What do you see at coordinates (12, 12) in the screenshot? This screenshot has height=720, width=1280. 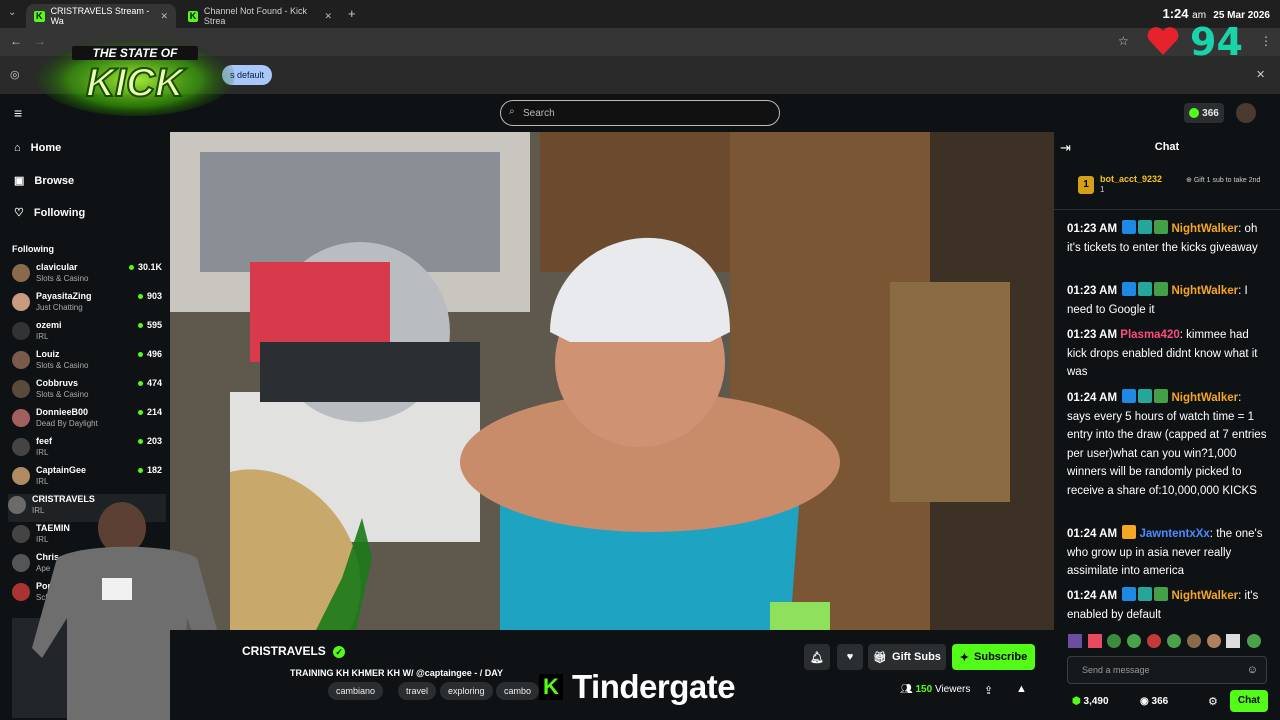 I see `tab-list-icon: ⌄` at bounding box center [12, 12].